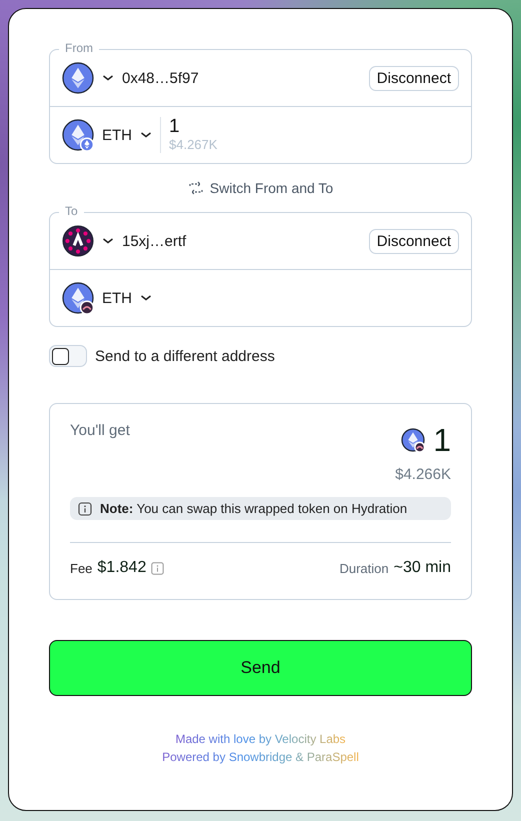 Image resolution: width=521 pixels, height=821 pixels. I want to click on note-text: Note: You can swap this wrapped token on Hydration, so click(254, 508).